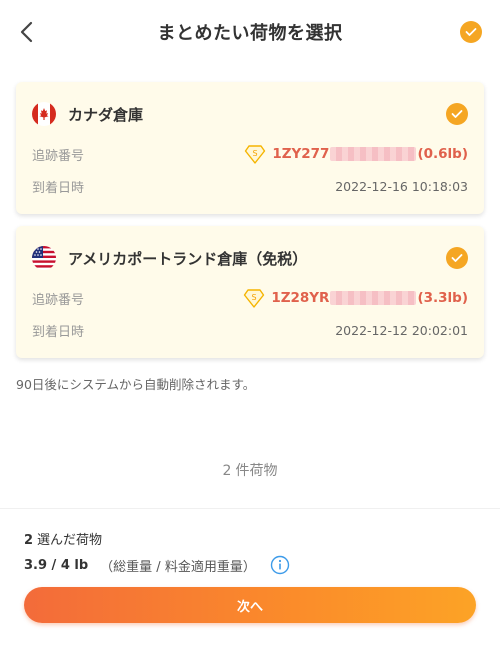  What do you see at coordinates (56, 565) in the screenshot?
I see `weight-value: 3.9 / 4 lb` at bounding box center [56, 565].